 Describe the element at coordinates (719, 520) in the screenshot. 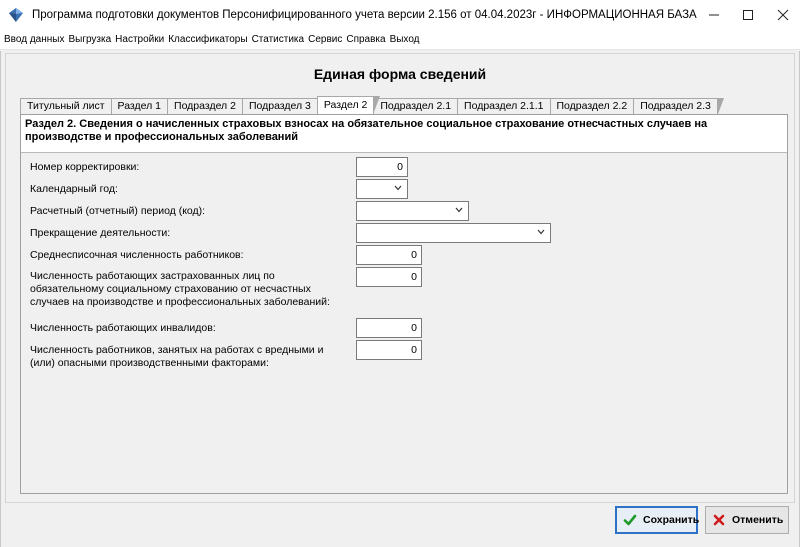

I see `close-x-icon` at that location.